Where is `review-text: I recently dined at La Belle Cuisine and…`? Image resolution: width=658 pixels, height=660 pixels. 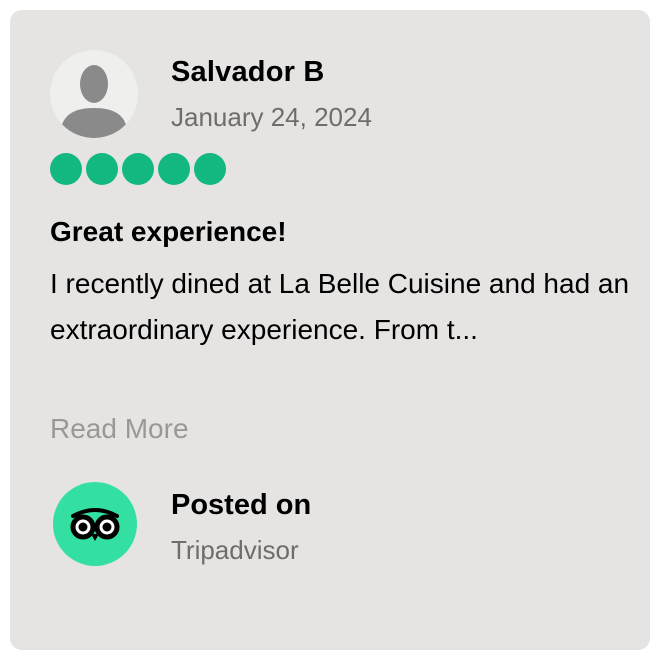 review-text: I recently dined at La Belle Cuisine and… is located at coordinates (340, 306).